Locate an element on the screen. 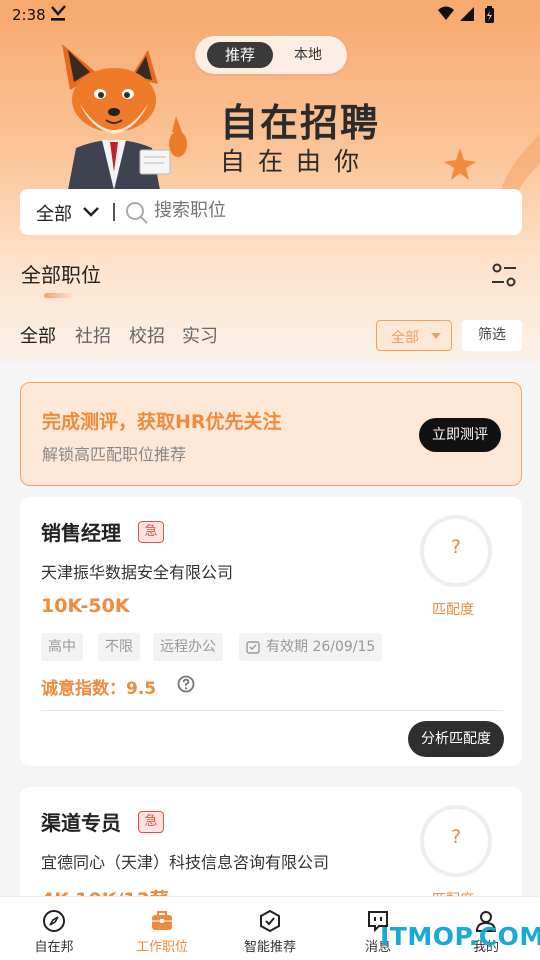  system-indicators-icon is located at coordinates (466, 14).